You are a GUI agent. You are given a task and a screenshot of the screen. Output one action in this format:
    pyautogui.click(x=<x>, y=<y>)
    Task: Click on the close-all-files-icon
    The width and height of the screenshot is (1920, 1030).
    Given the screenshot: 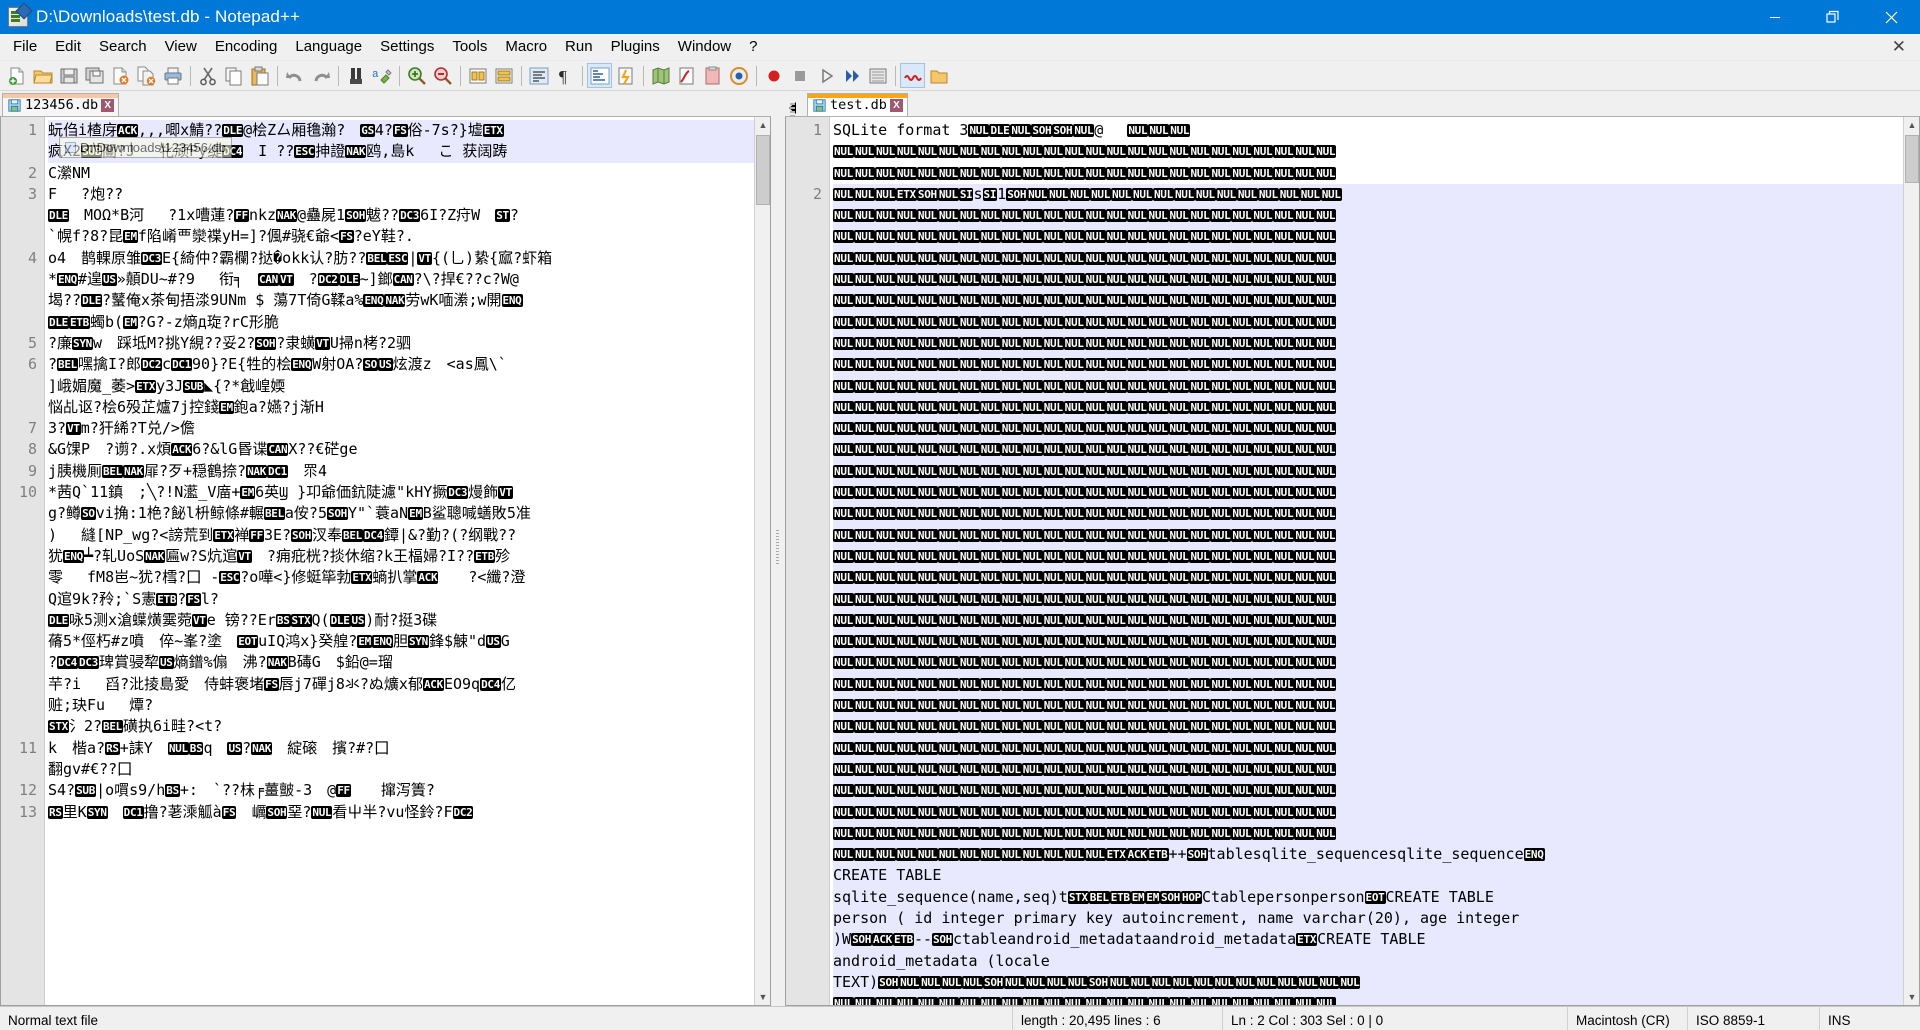 What is the action you would take?
    pyautogui.click(x=146, y=75)
    